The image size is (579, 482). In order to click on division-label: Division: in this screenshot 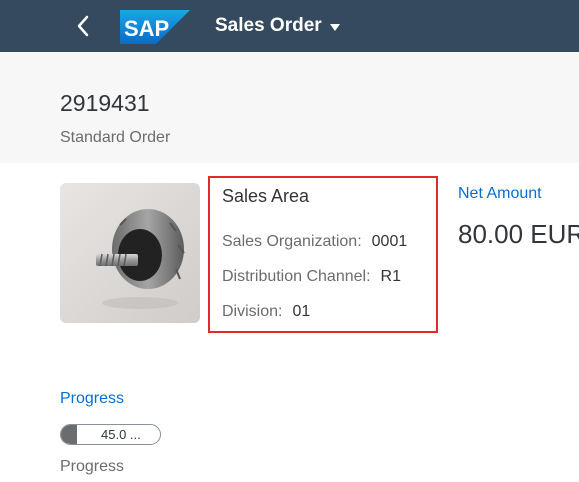, I will do `click(252, 311)`.